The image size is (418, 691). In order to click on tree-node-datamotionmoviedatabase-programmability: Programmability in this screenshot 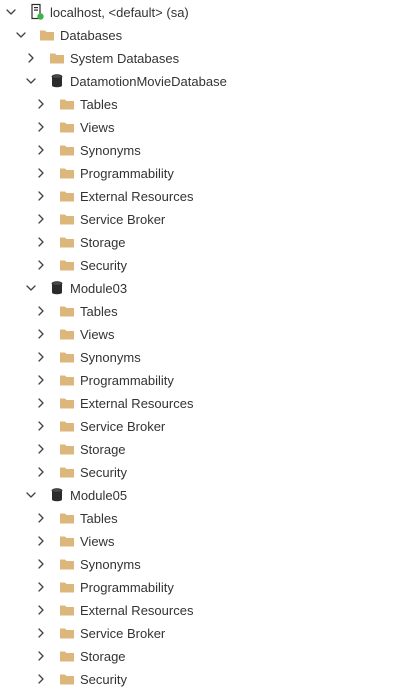, I will do `click(209, 173)`.